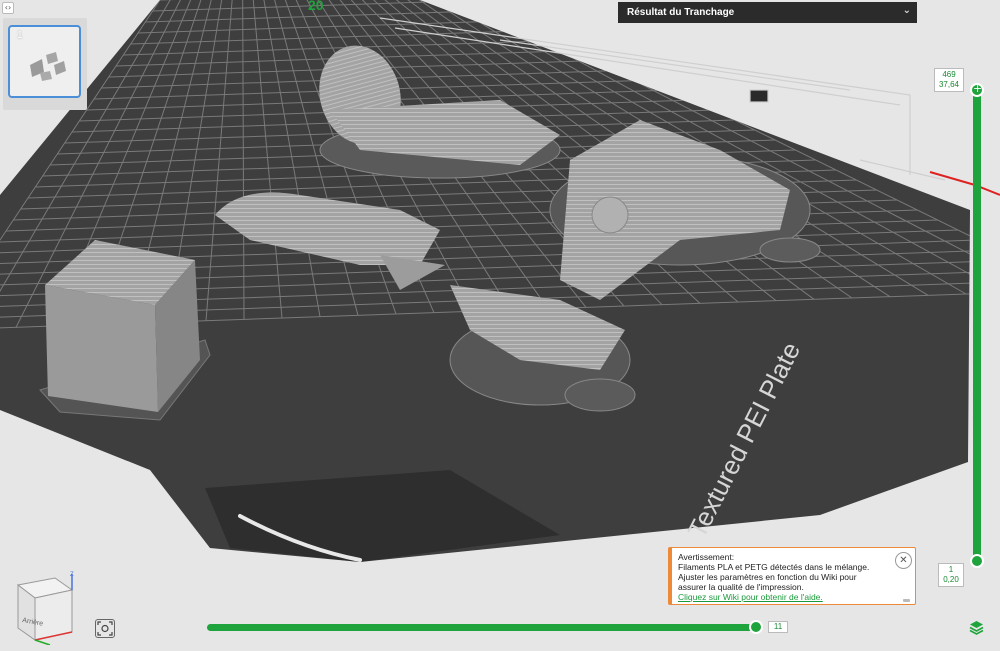 This screenshot has width=1000, height=651. I want to click on bottom-layer-readout: 1 0,20, so click(951, 575).